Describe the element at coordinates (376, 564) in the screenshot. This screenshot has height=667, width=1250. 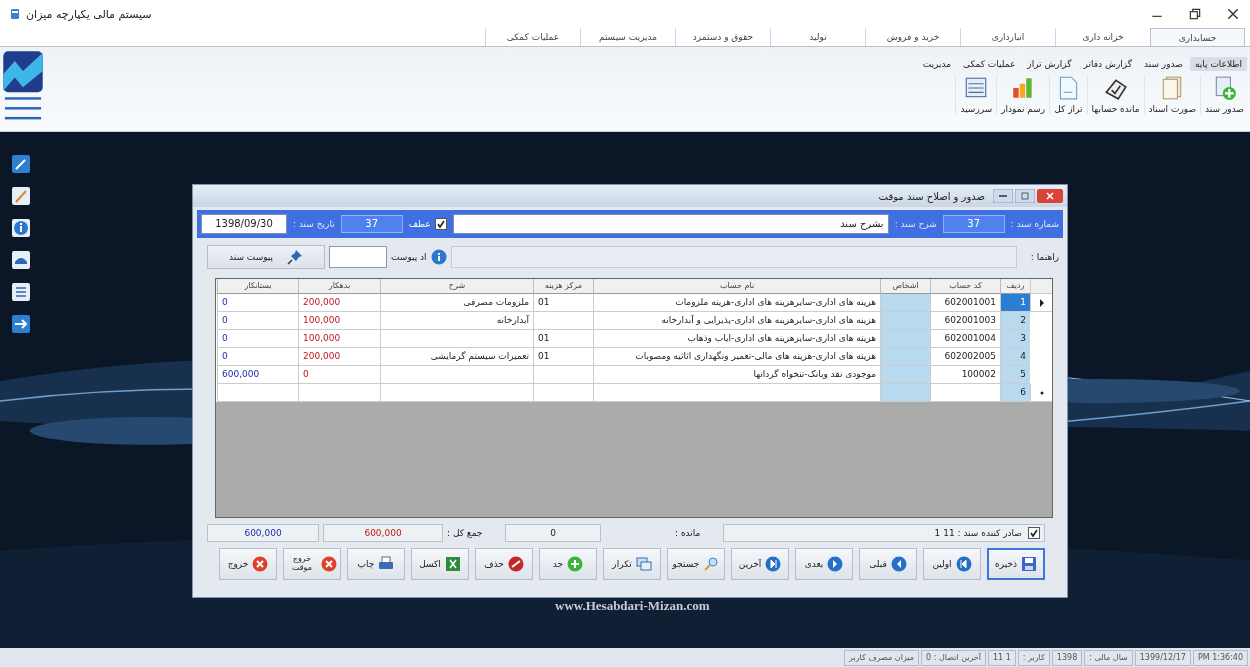
I see `toolbar-button: چاپ` at that location.